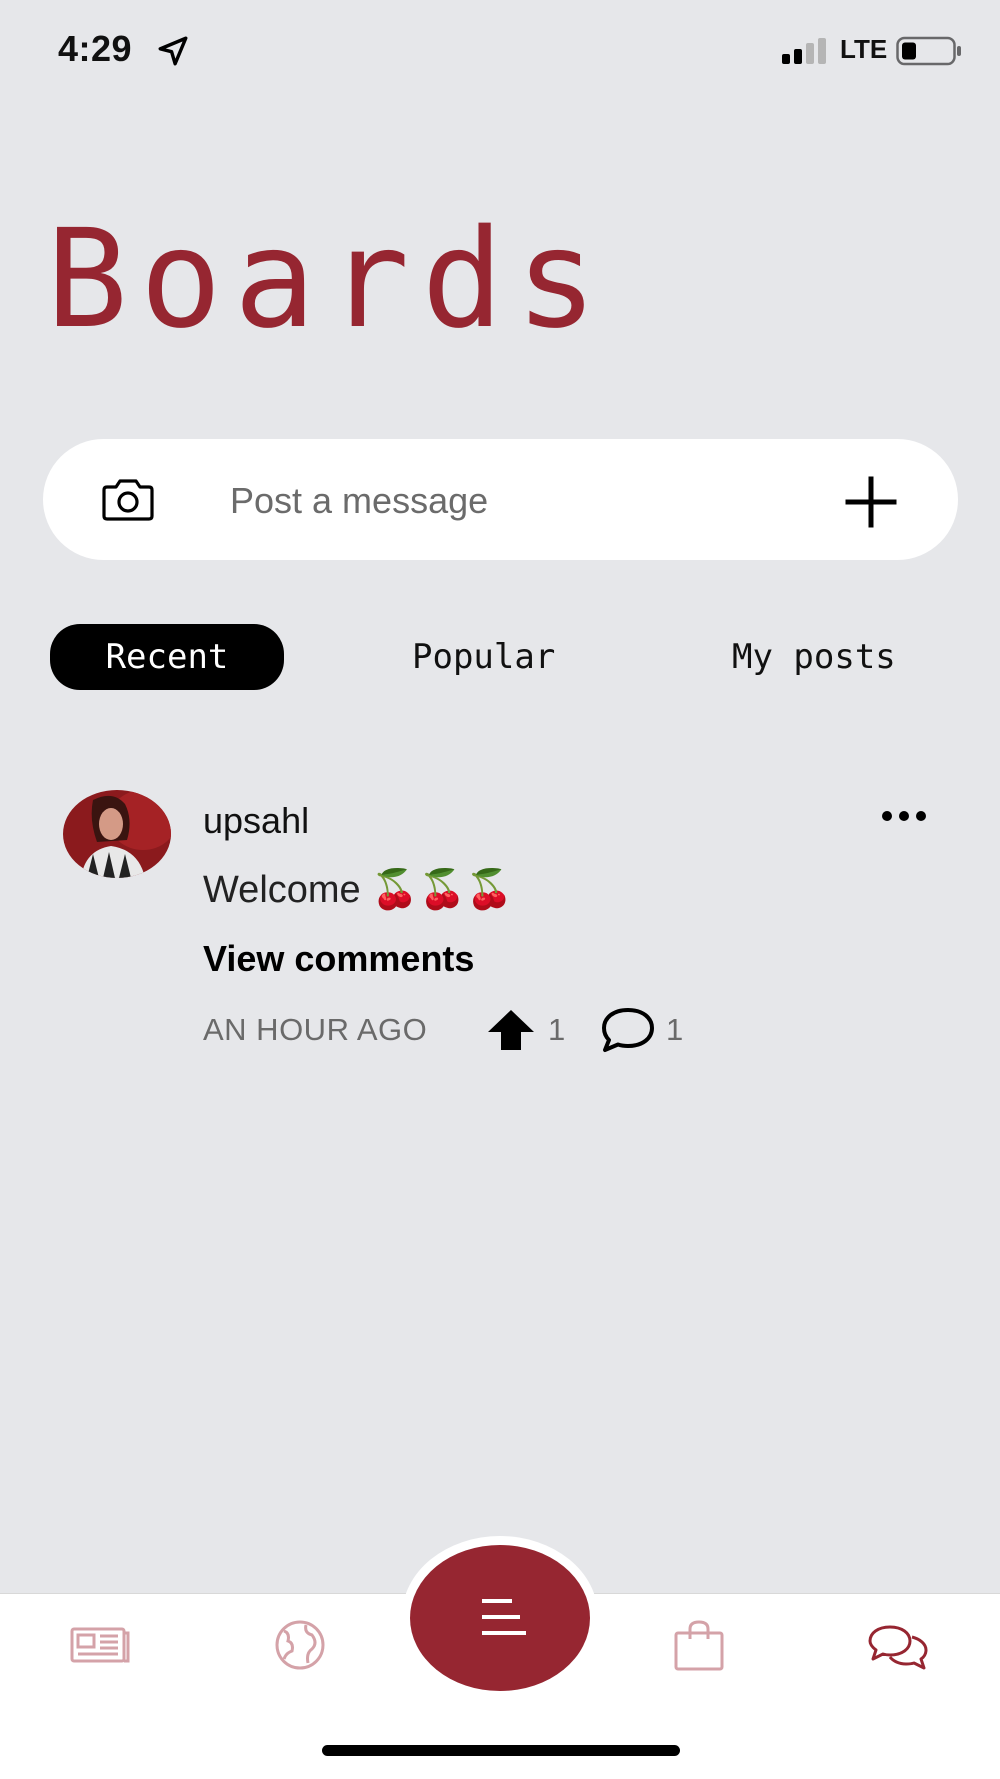 The width and height of the screenshot is (1000, 1779). I want to click on menu-icon, so click(504, 1617).